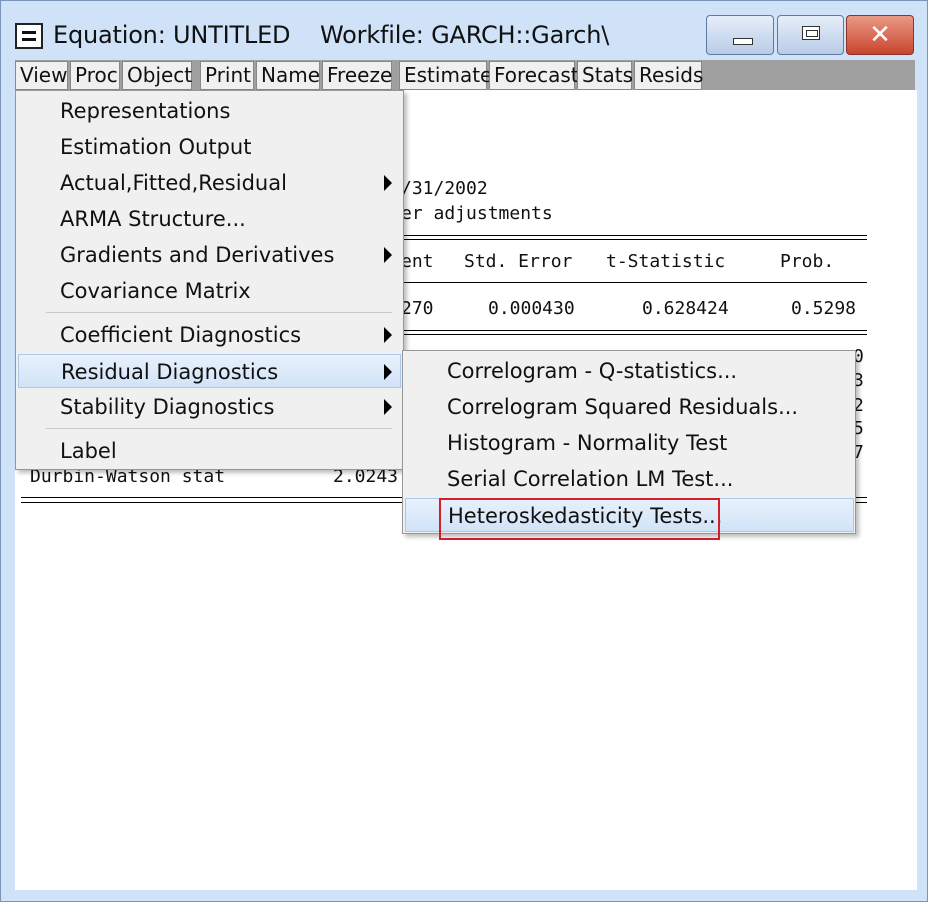 Image resolution: width=928 pixels, height=902 pixels. Describe the element at coordinates (209, 451) in the screenshot. I see `menu-item-label: Label` at that location.